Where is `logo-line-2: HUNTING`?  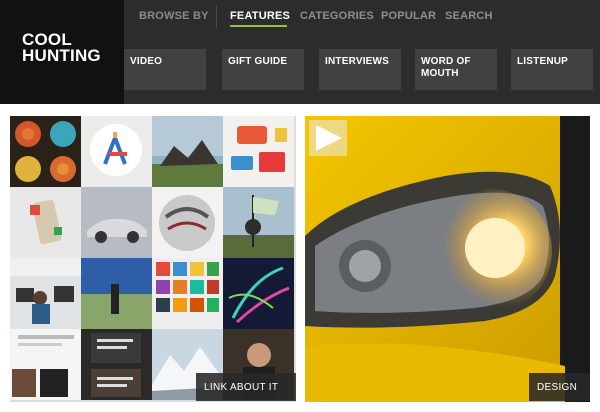 logo-line-2: HUNTING is located at coordinates (61, 55).